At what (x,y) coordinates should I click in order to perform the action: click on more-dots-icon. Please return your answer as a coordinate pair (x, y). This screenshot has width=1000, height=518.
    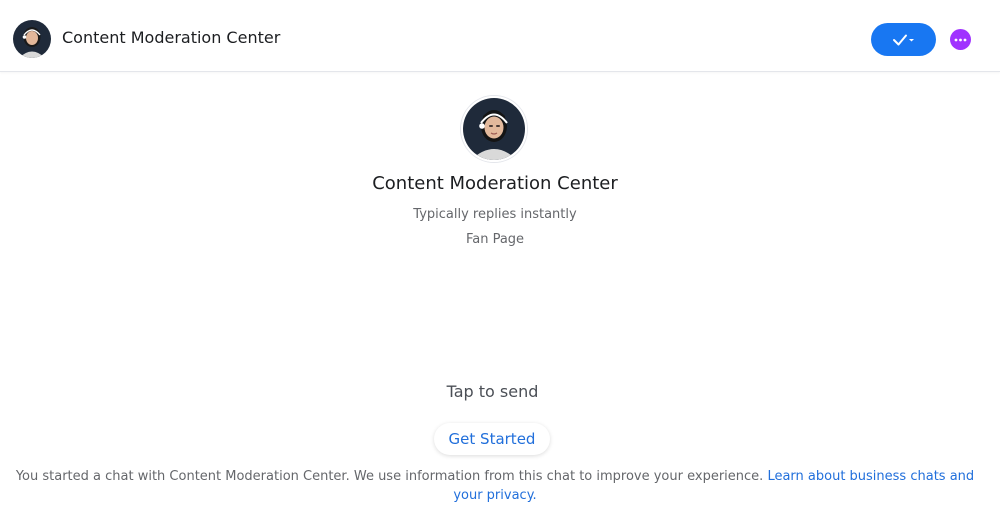
    Looking at the image, I should click on (960, 39).